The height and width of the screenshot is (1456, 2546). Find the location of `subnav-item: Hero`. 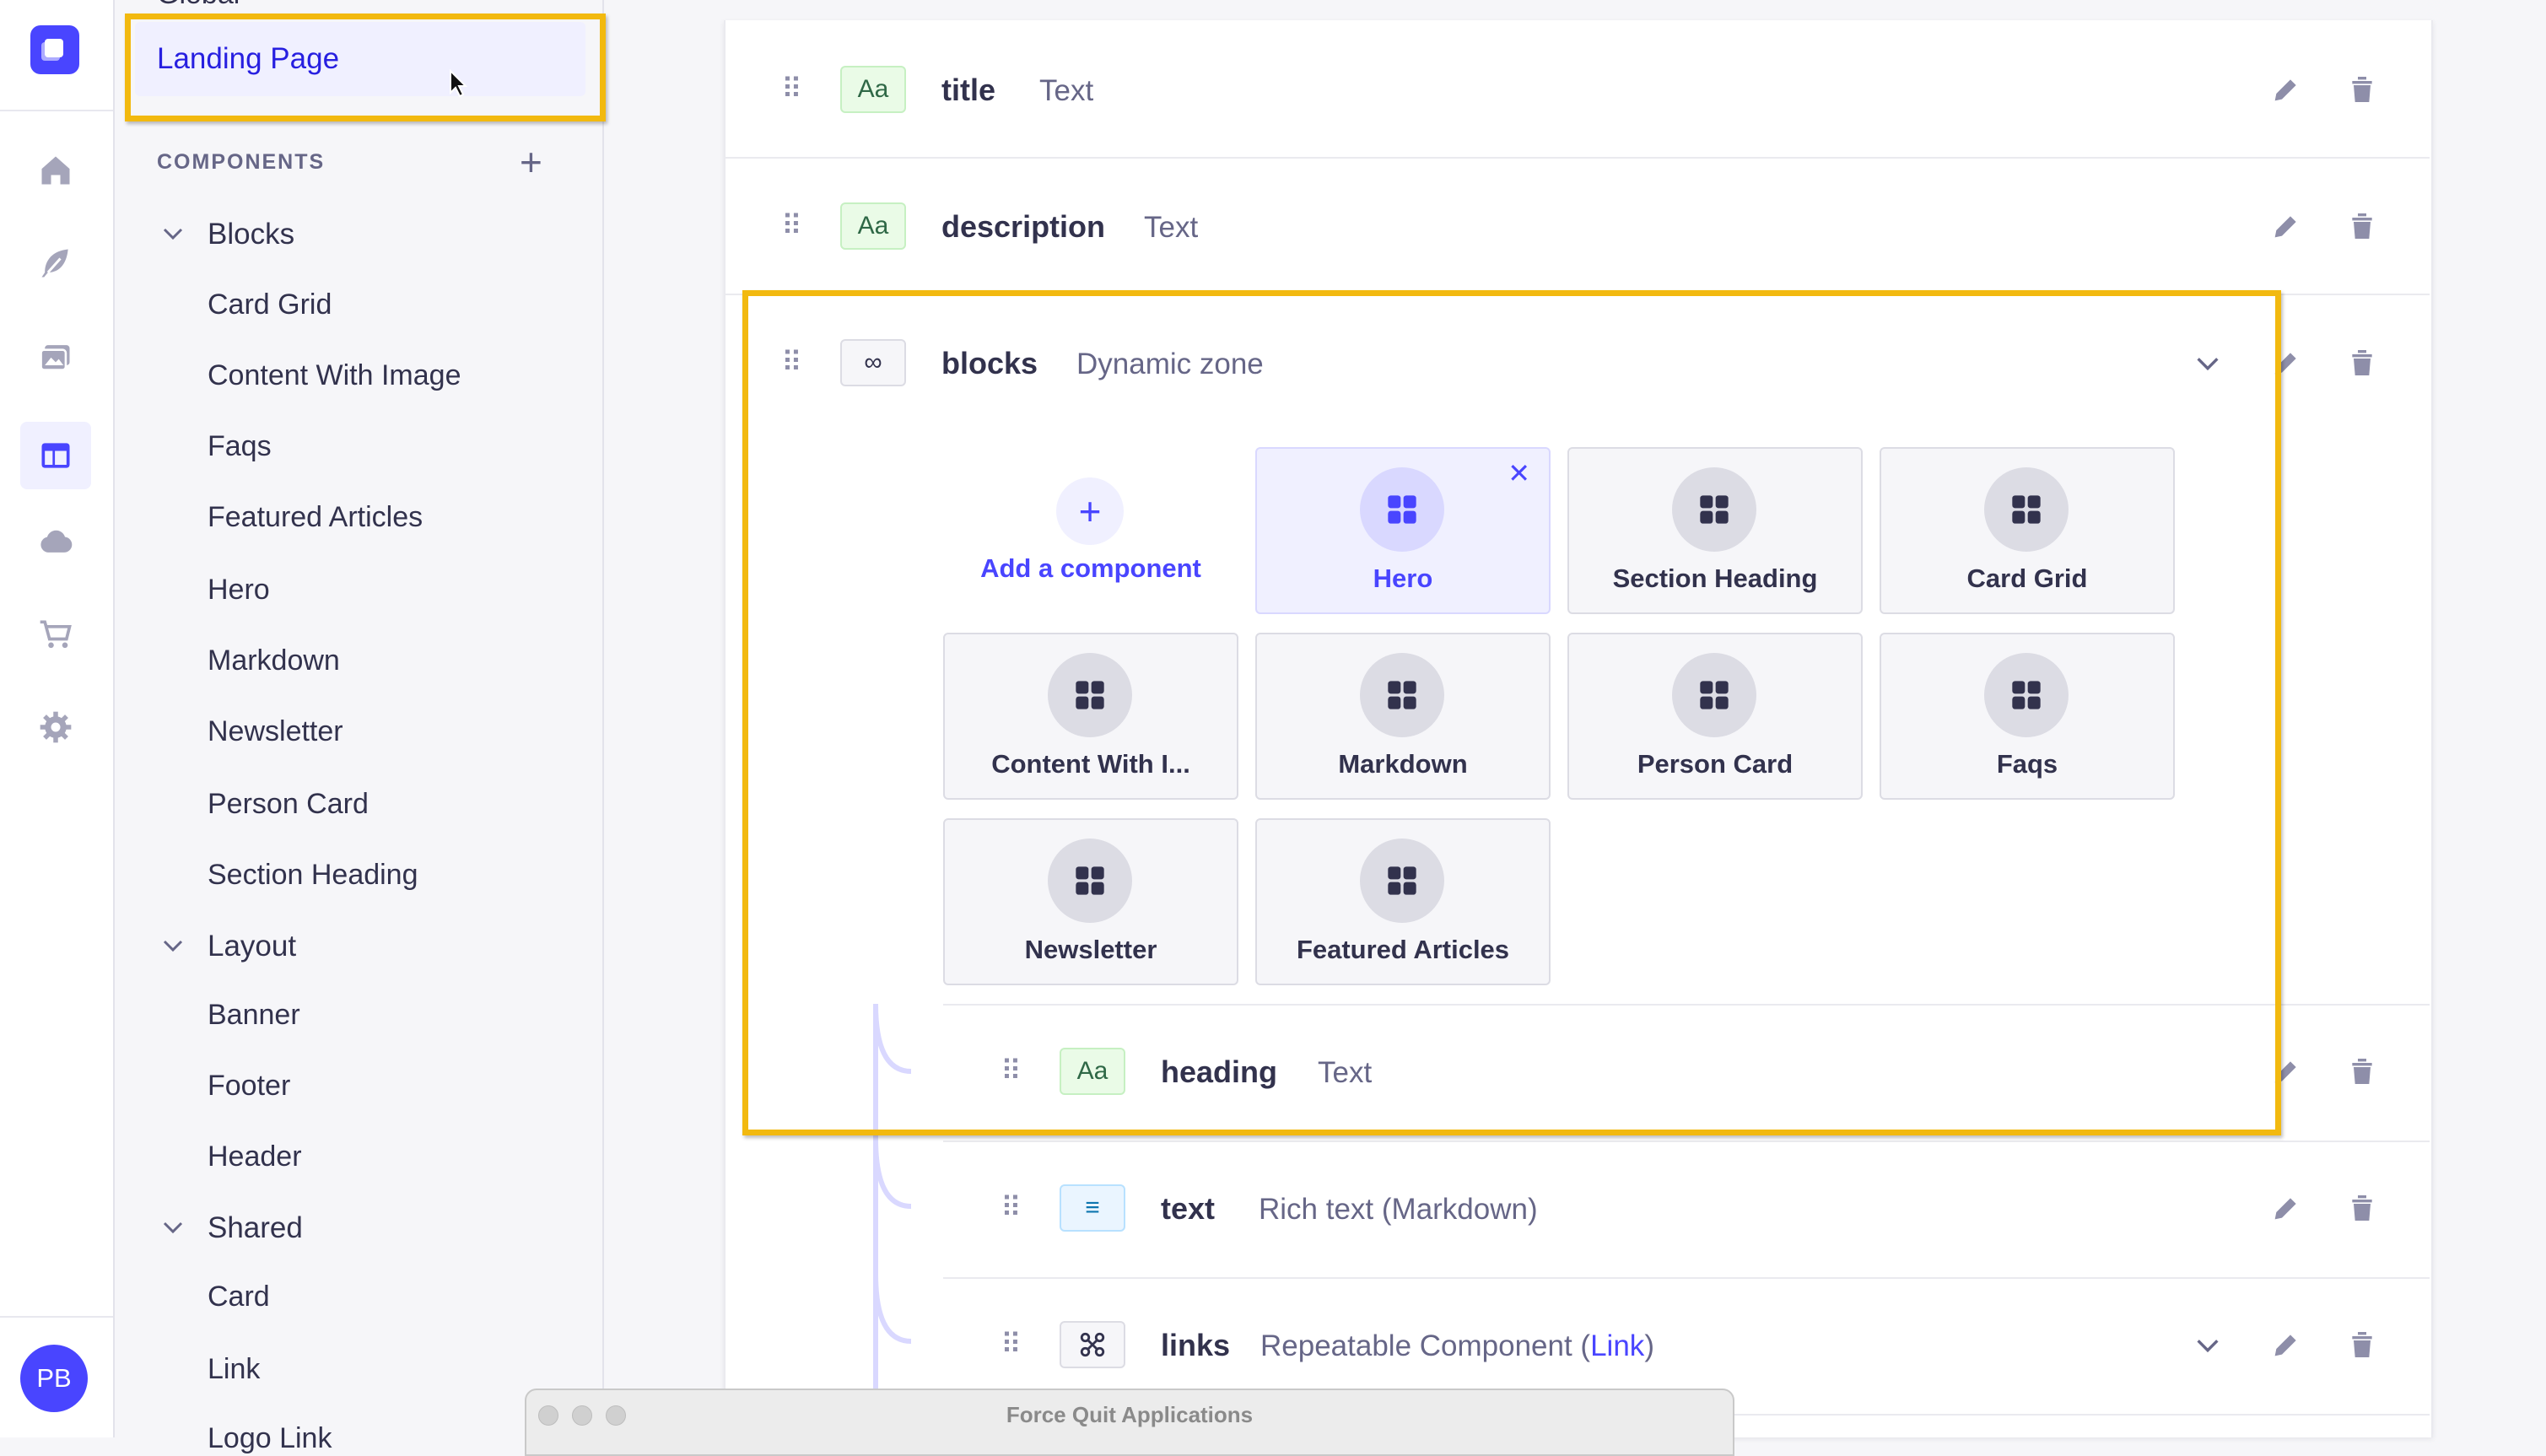

subnav-item: Hero is located at coordinates (239, 590).